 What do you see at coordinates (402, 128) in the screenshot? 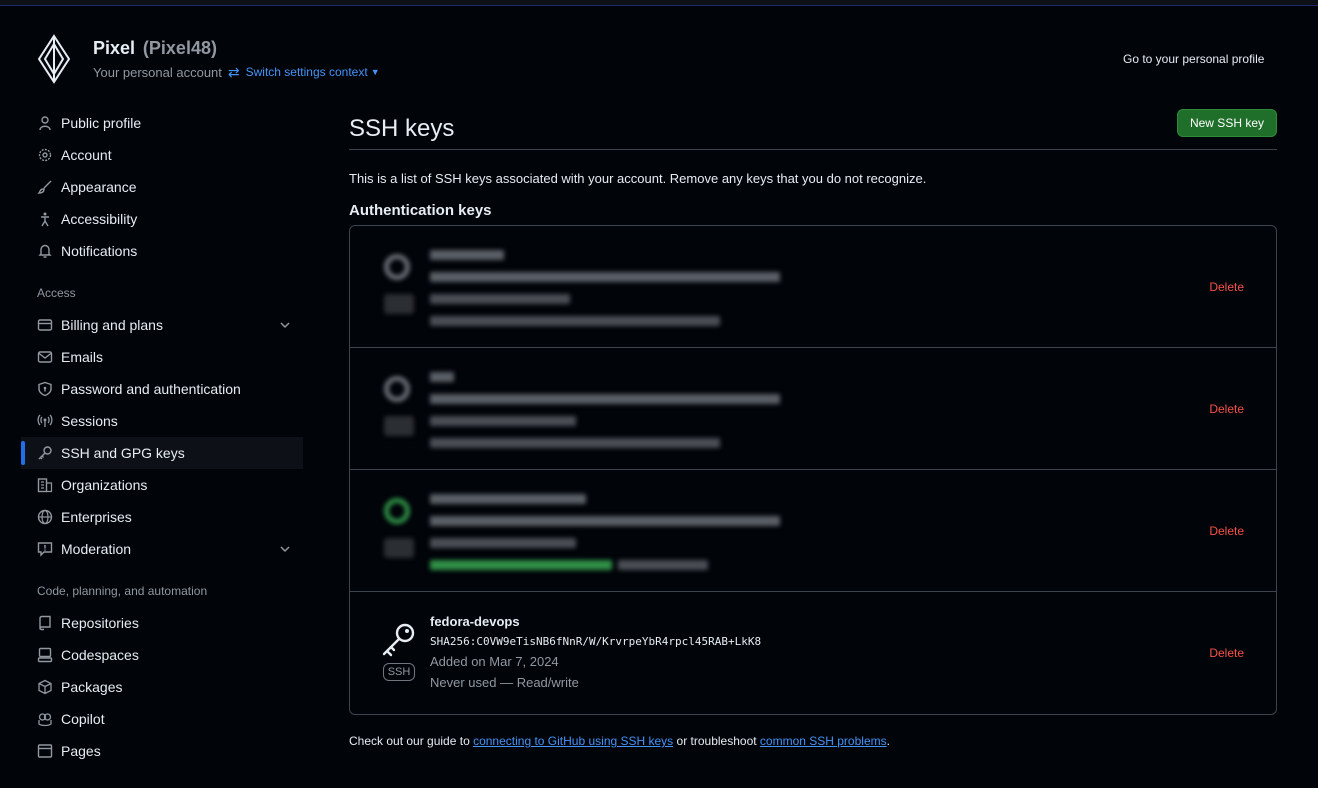
I see `page-title: SSH keys` at bounding box center [402, 128].